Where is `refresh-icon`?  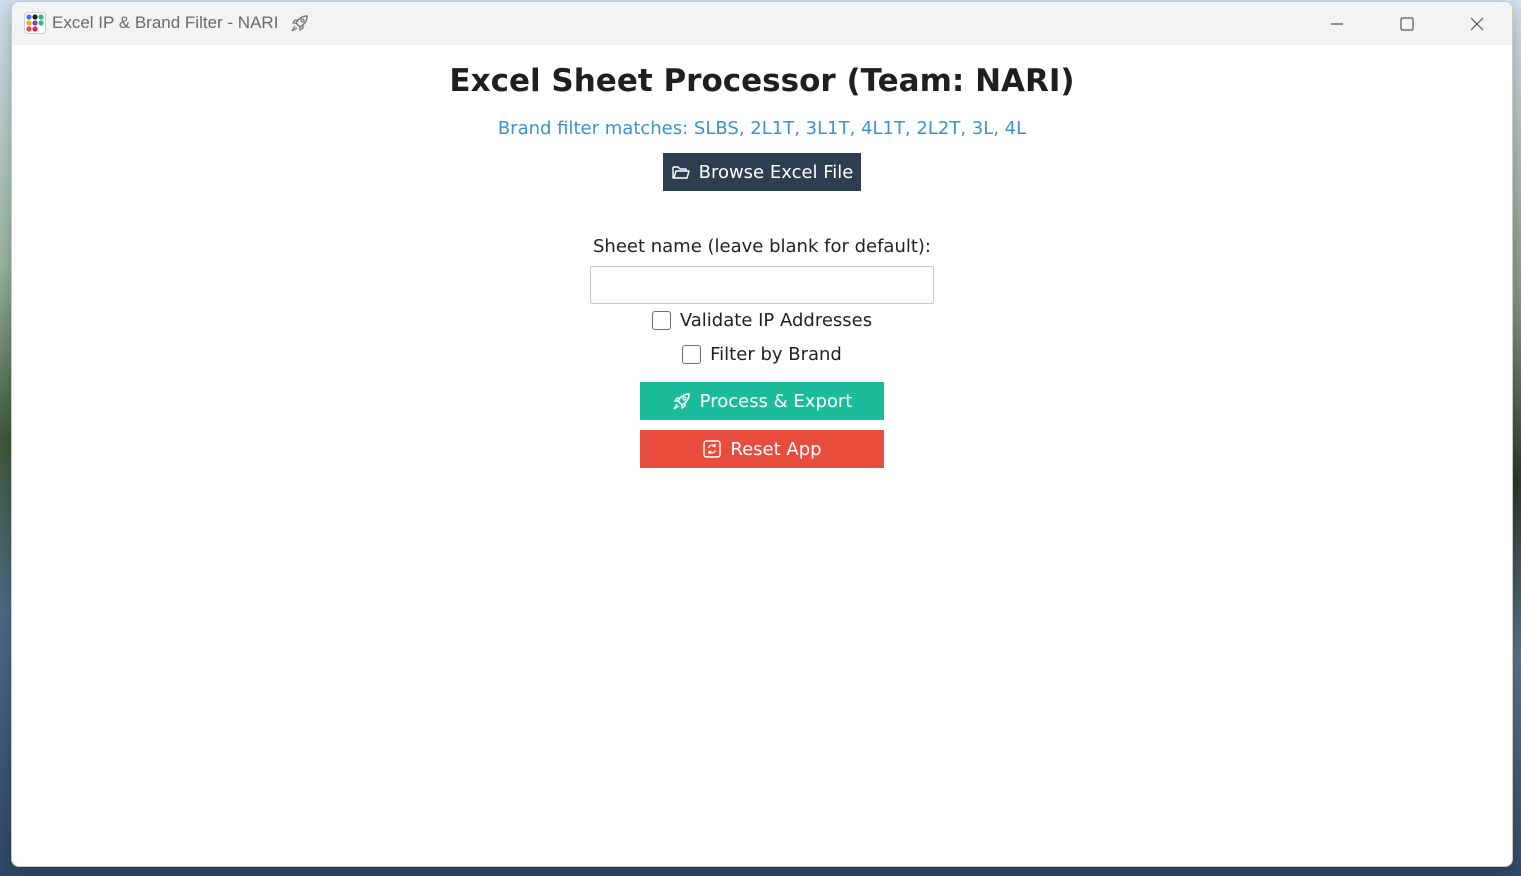
refresh-icon is located at coordinates (712, 449).